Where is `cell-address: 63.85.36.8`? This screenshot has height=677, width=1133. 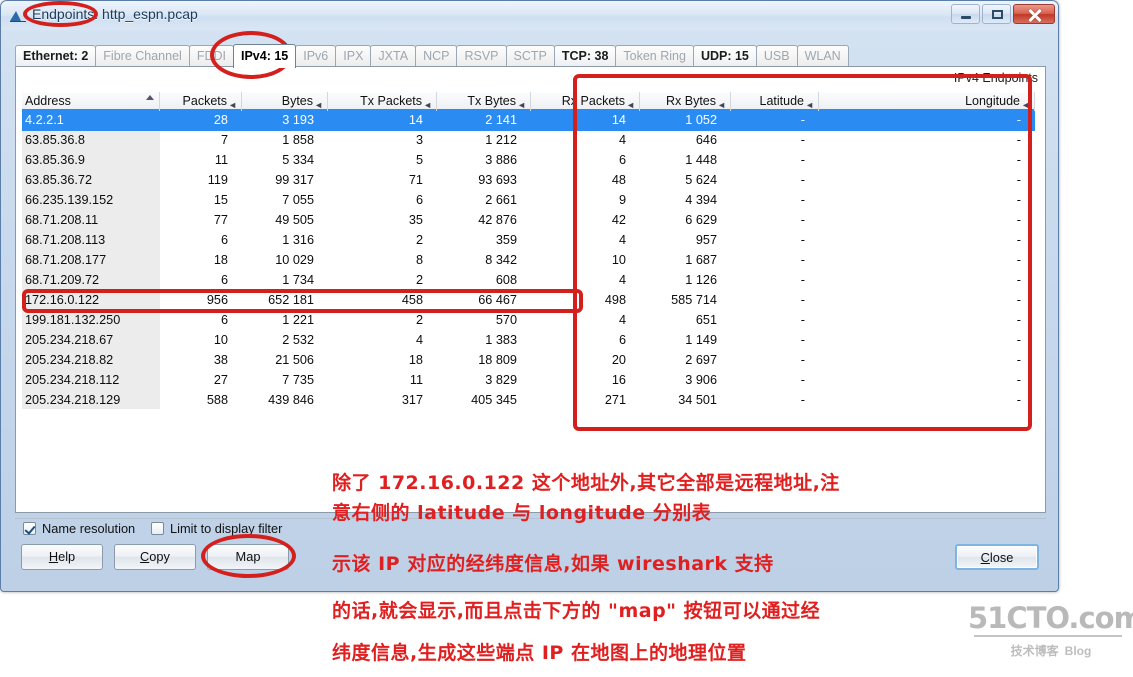
cell-address: 63.85.36.8 is located at coordinates (55, 140).